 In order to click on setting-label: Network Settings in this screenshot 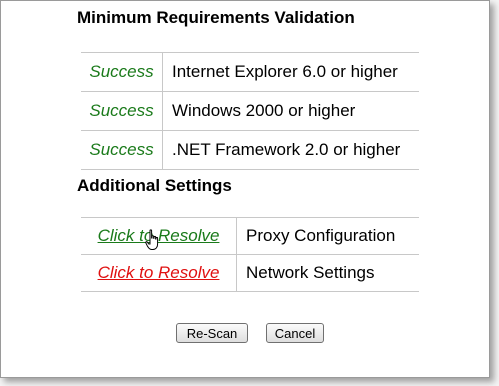, I will do `click(310, 272)`.